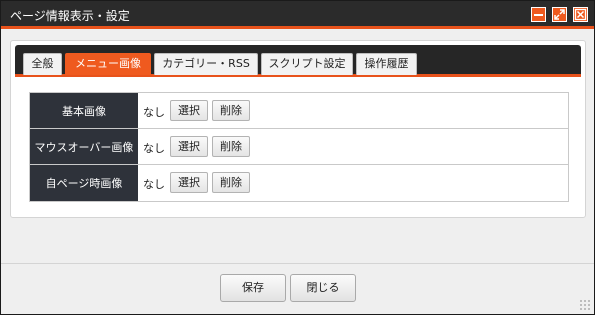 This screenshot has width=595, height=315. I want to click on tab-menu-image: メニュー画像, so click(108, 64).